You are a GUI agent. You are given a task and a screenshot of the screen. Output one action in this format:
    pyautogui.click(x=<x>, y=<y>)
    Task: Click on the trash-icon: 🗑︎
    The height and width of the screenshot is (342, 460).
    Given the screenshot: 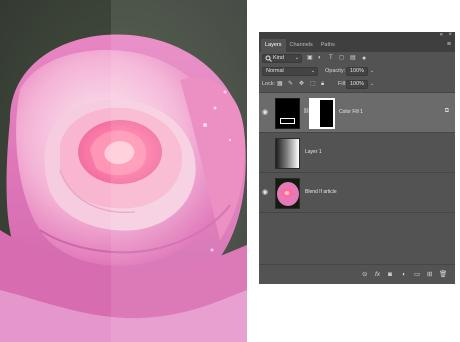 What is the action you would take?
    pyautogui.click(x=443, y=275)
    